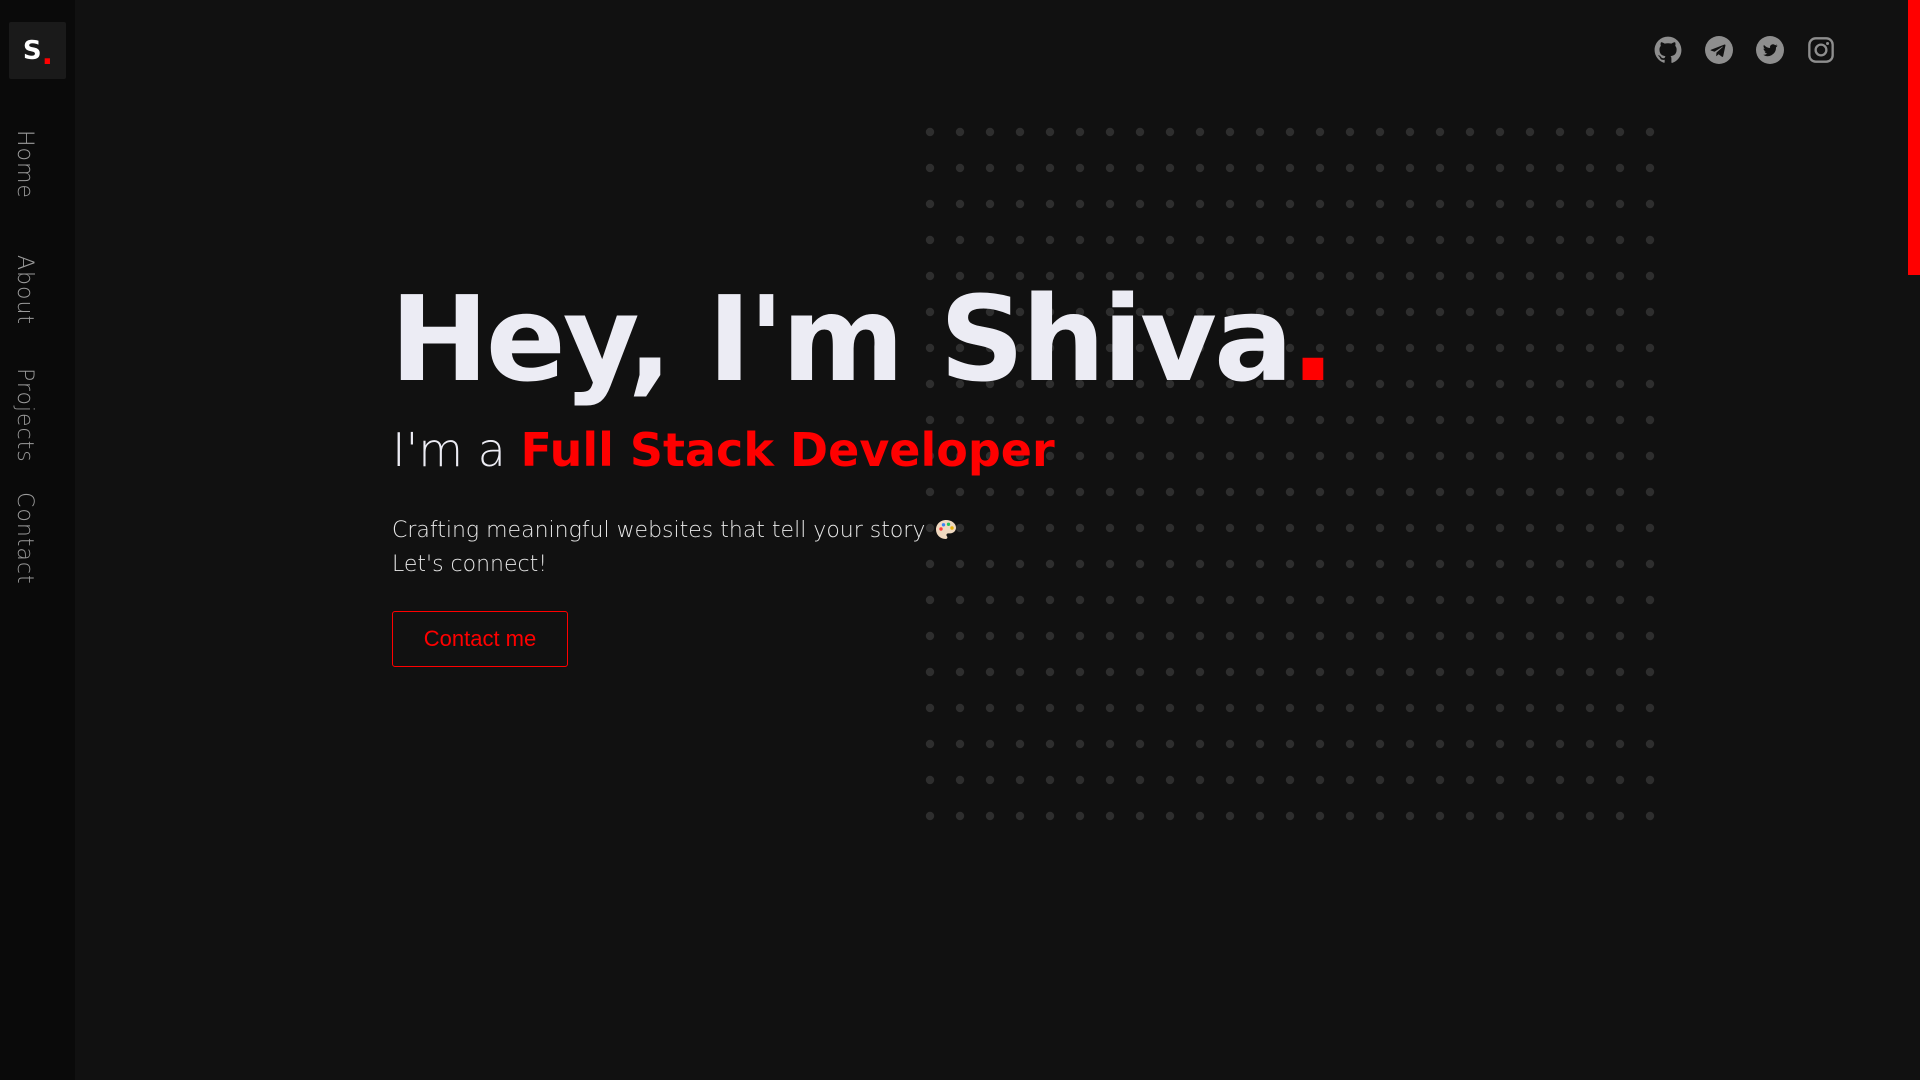 The image size is (1920, 1080). What do you see at coordinates (1914, 137) in the screenshot?
I see `scroll-progress-bar` at bounding box center [1914, 137].